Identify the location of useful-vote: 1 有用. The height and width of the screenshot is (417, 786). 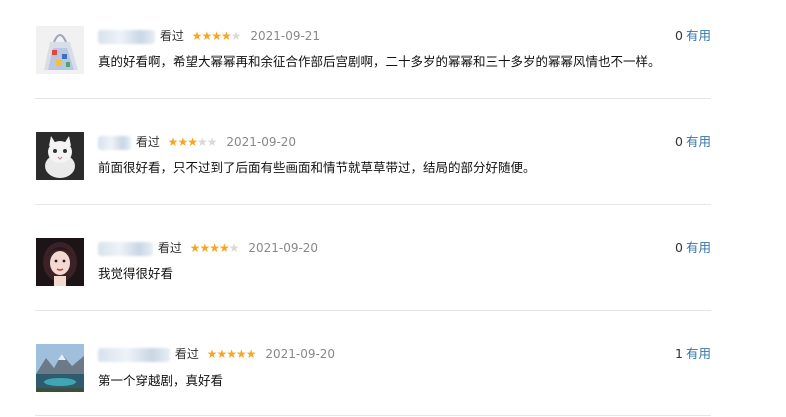
(693, 354).